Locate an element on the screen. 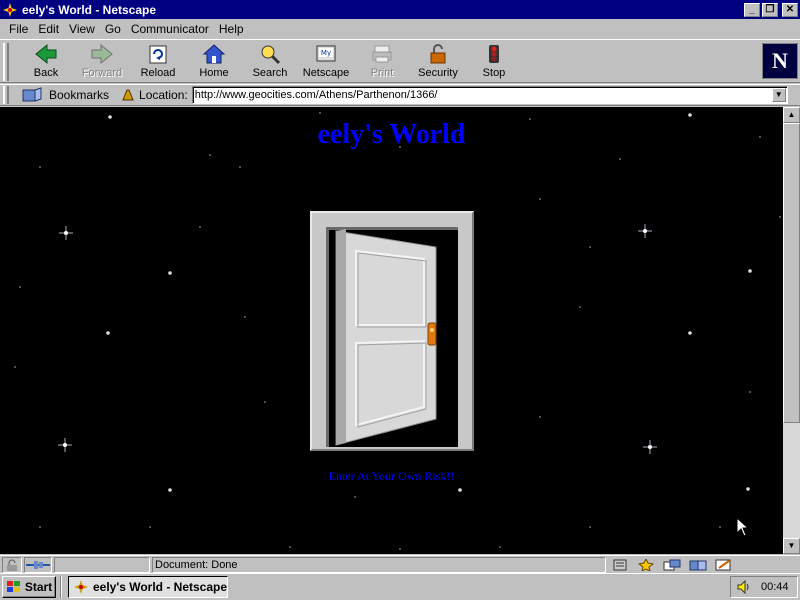  composer-component-icon is located at coordinates (724, 565).